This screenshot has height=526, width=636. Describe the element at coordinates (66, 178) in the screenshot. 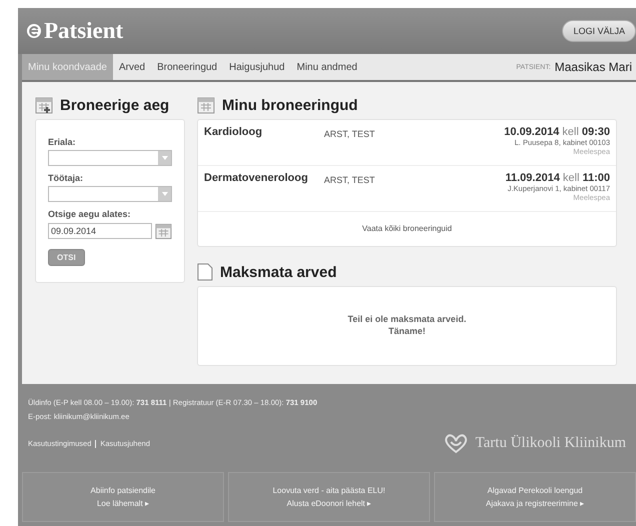

I see `field-label: Töötaja:` at that location.